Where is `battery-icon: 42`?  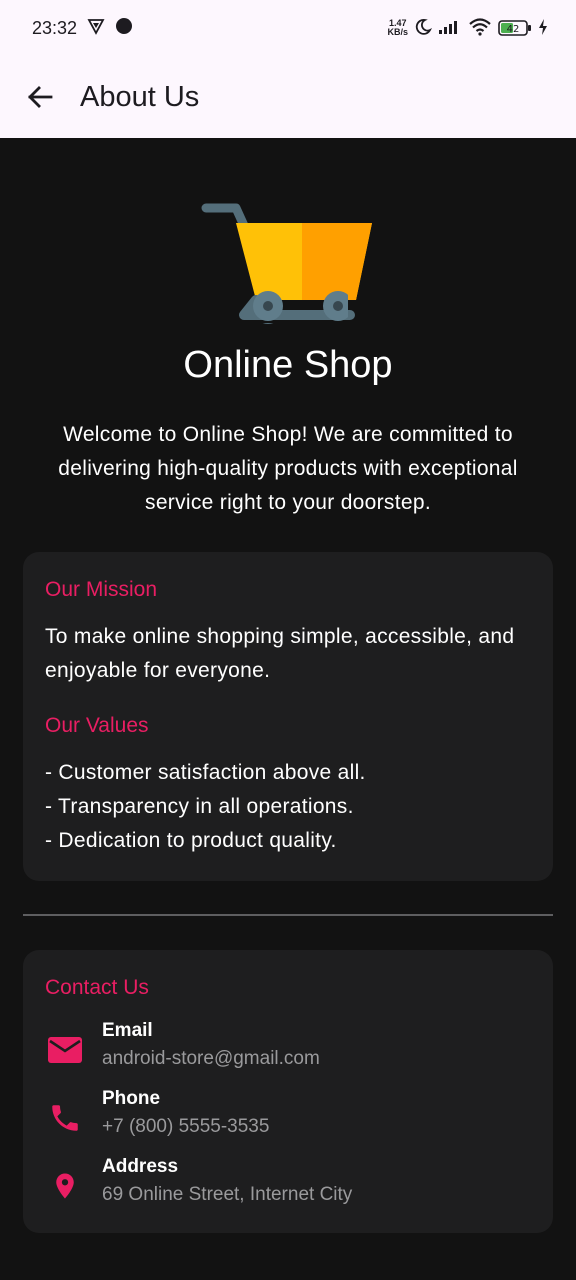 battery-icon: 42 is located at coordinates (515, 28).